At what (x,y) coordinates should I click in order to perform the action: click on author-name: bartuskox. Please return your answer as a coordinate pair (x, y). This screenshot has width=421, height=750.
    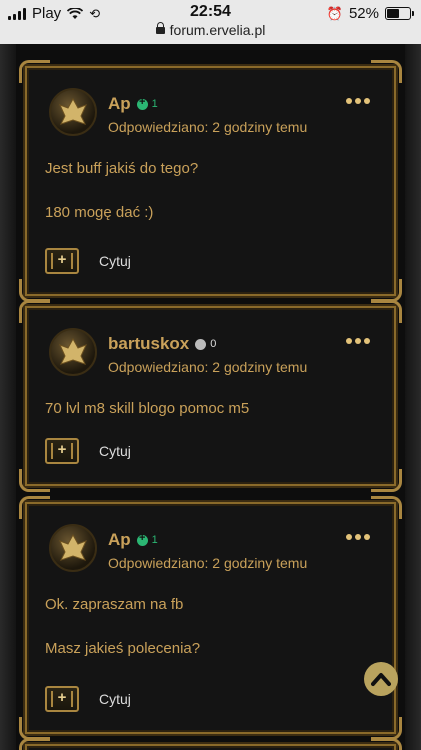
    Looking at the image, I should click on (149, 343).